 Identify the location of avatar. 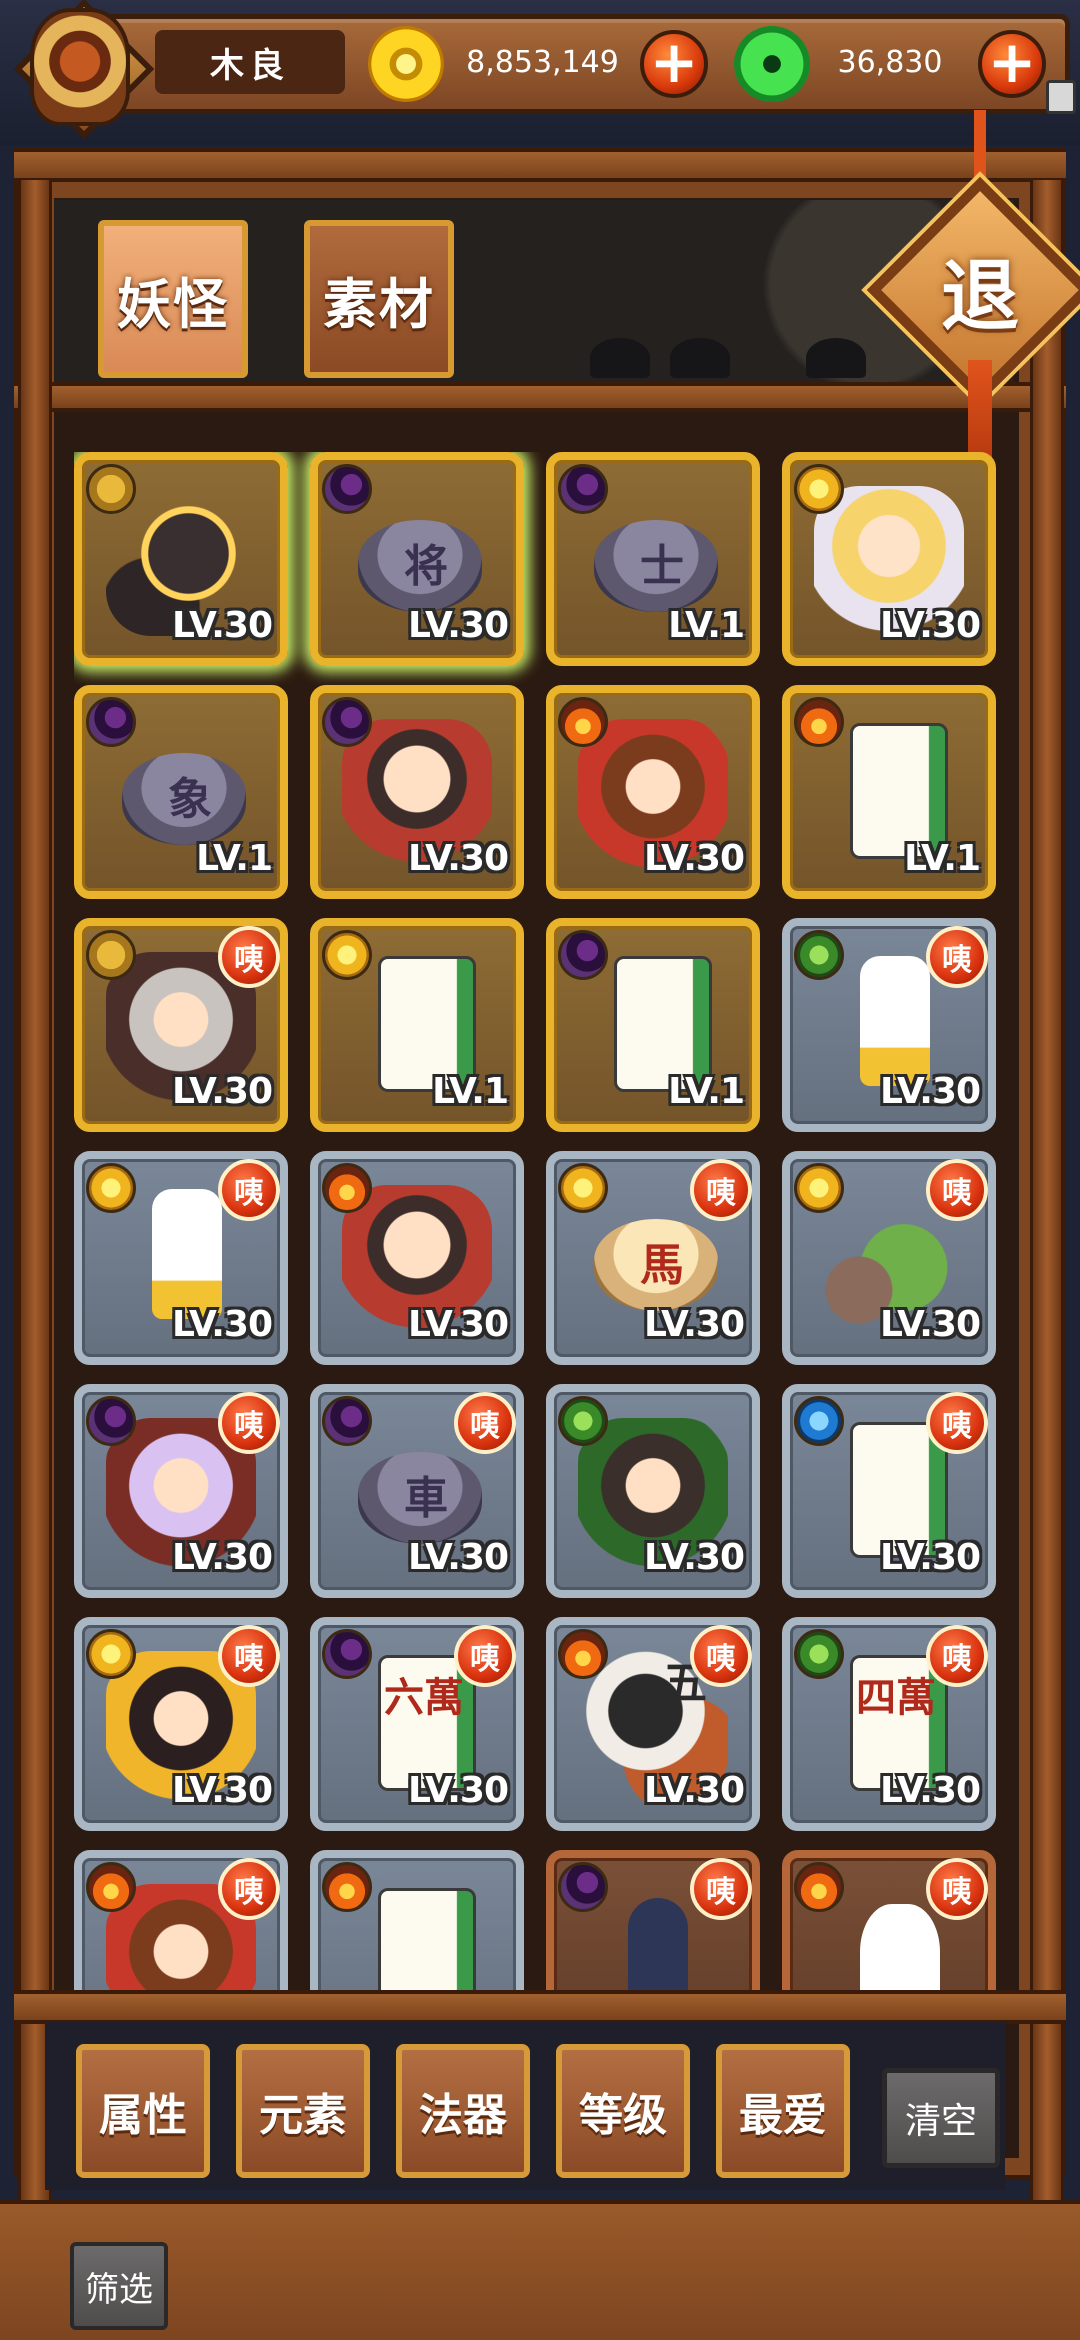
(80, 67).